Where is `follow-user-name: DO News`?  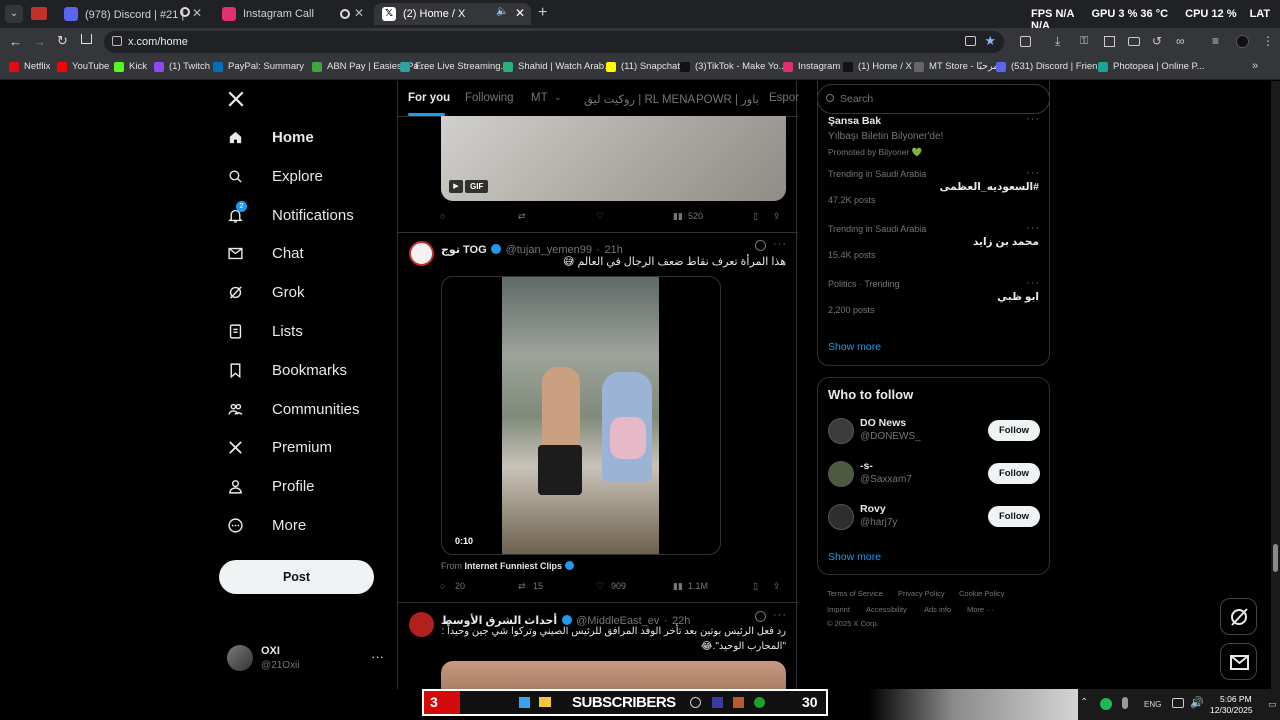
follow-user-name: DO News is located at coordinates (883, 423).